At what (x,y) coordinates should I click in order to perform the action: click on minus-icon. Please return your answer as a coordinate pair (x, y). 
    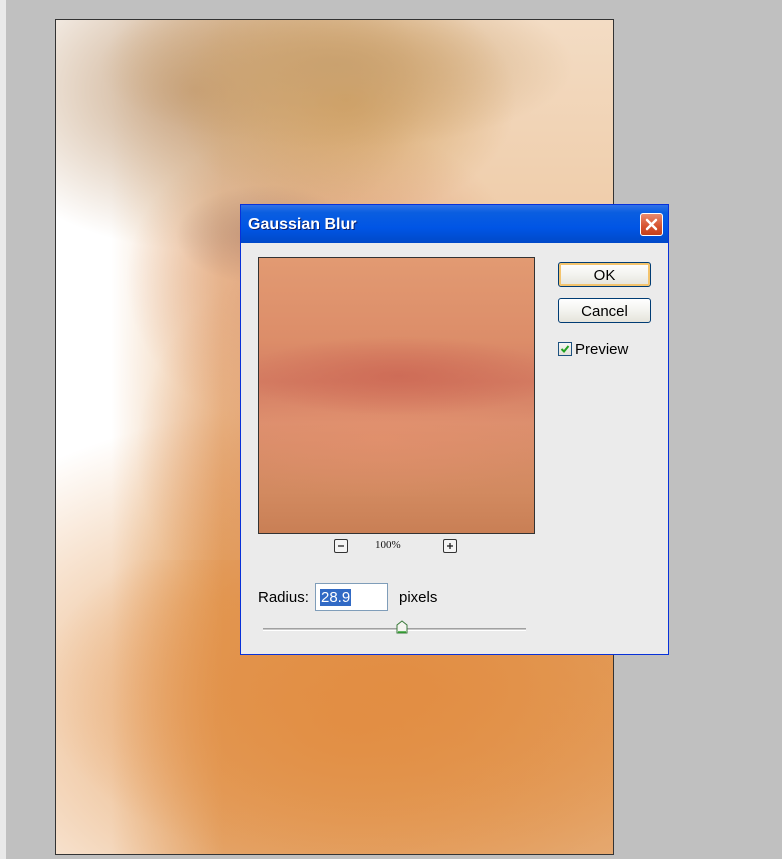
    Looking at the image, I should click on (341, 546).